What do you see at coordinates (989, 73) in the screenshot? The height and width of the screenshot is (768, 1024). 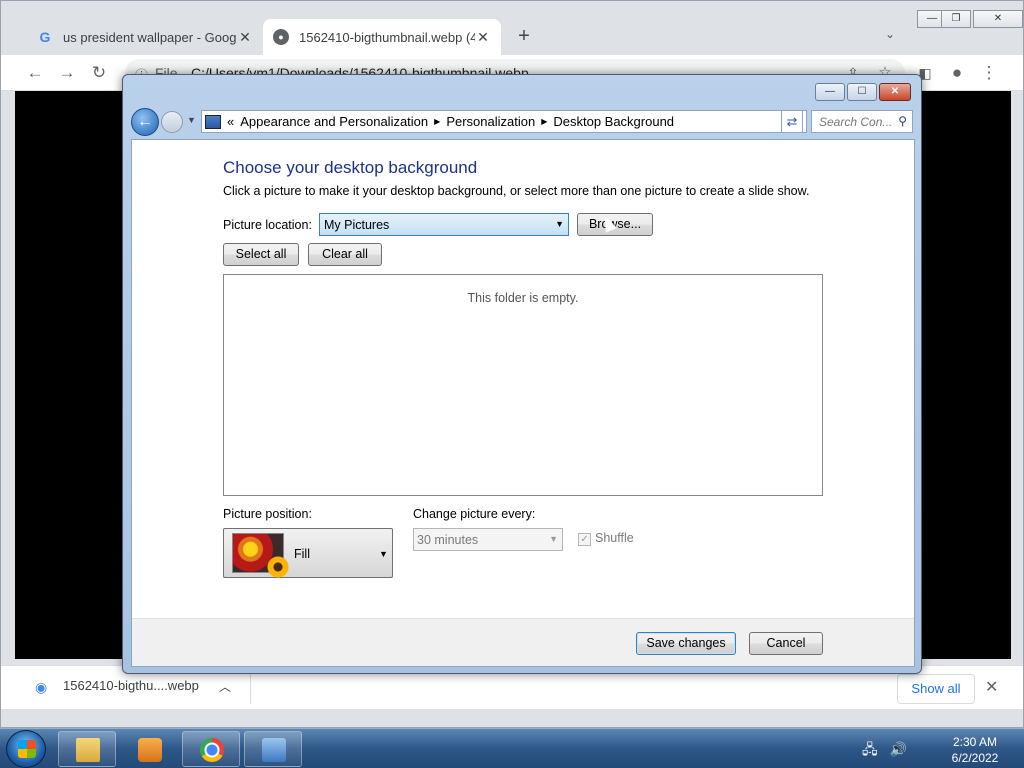 I see `menu-kebab-icon: ⋮` at bounding box center [989, 73].